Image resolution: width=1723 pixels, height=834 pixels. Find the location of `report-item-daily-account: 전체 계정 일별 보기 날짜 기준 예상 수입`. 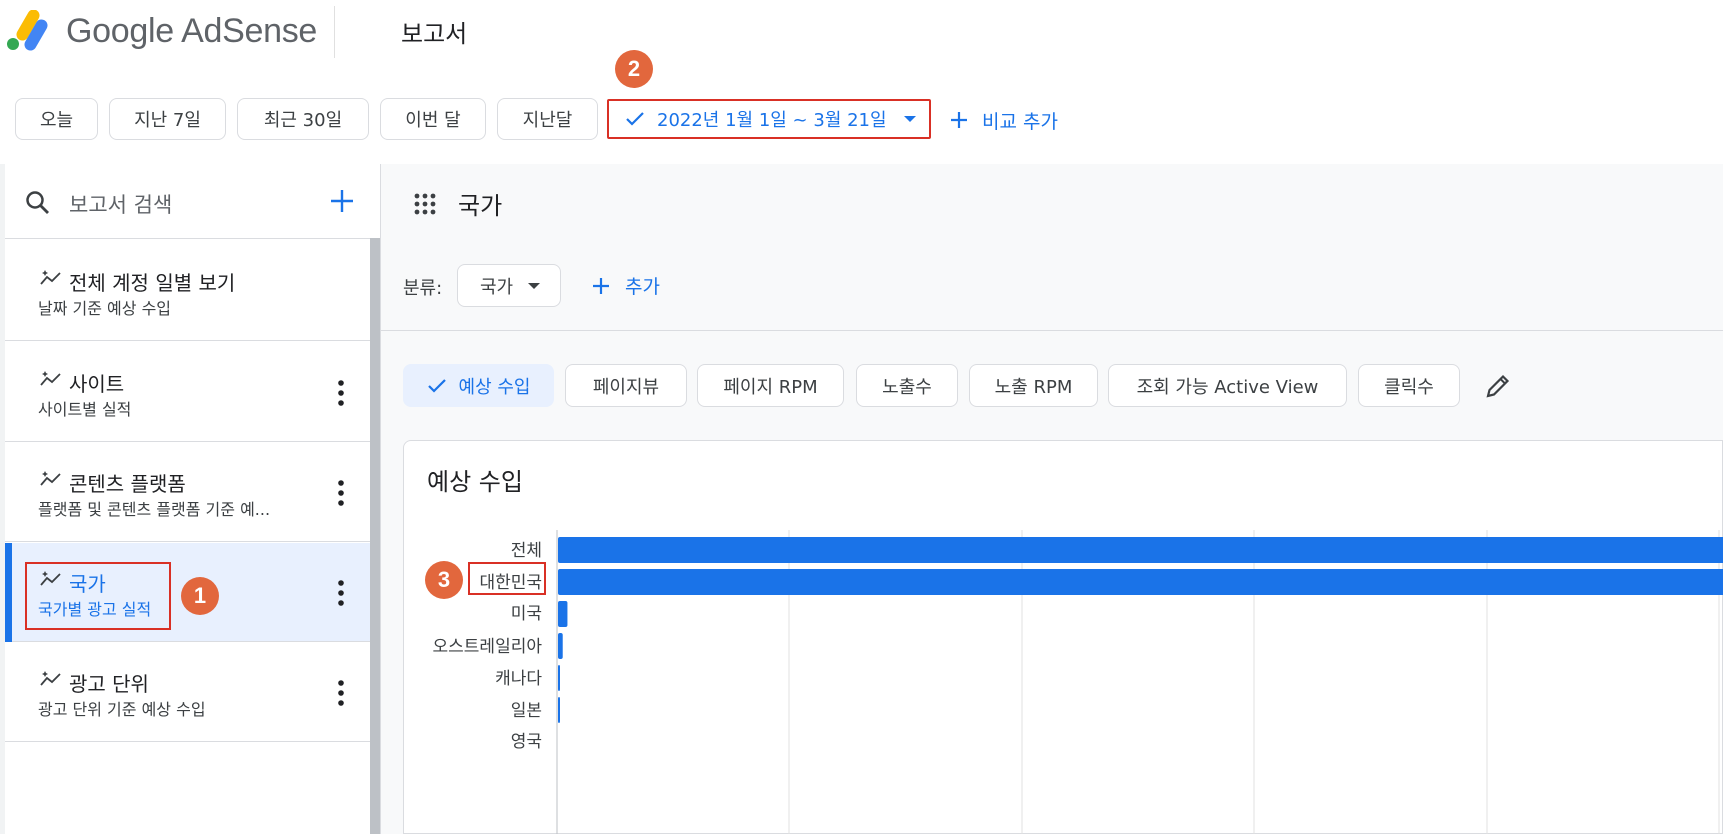

report-item-daily-account: 전체 계정 일별 보기 날짜 기준 예상 수입 is located at coordinates (187, 291).